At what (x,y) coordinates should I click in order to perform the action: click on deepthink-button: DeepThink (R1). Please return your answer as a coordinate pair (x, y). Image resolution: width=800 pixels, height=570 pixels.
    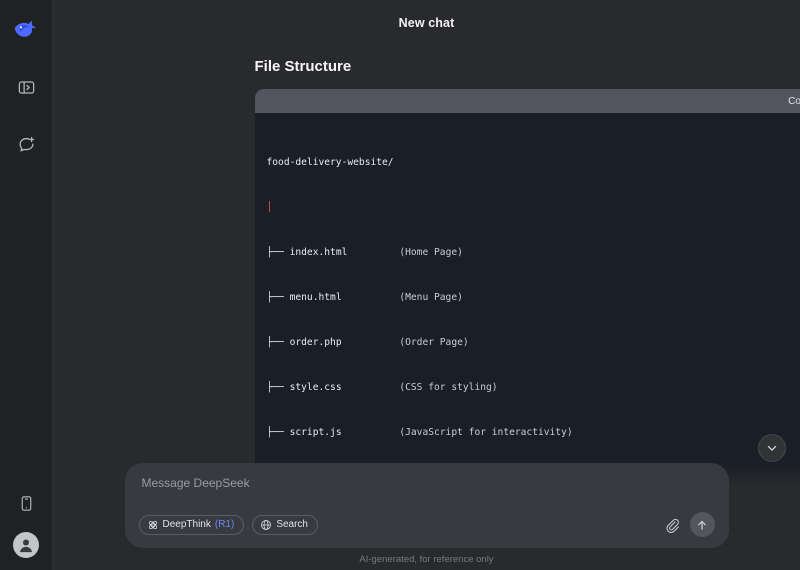
    Looking at the image, I should click on (191, 524).